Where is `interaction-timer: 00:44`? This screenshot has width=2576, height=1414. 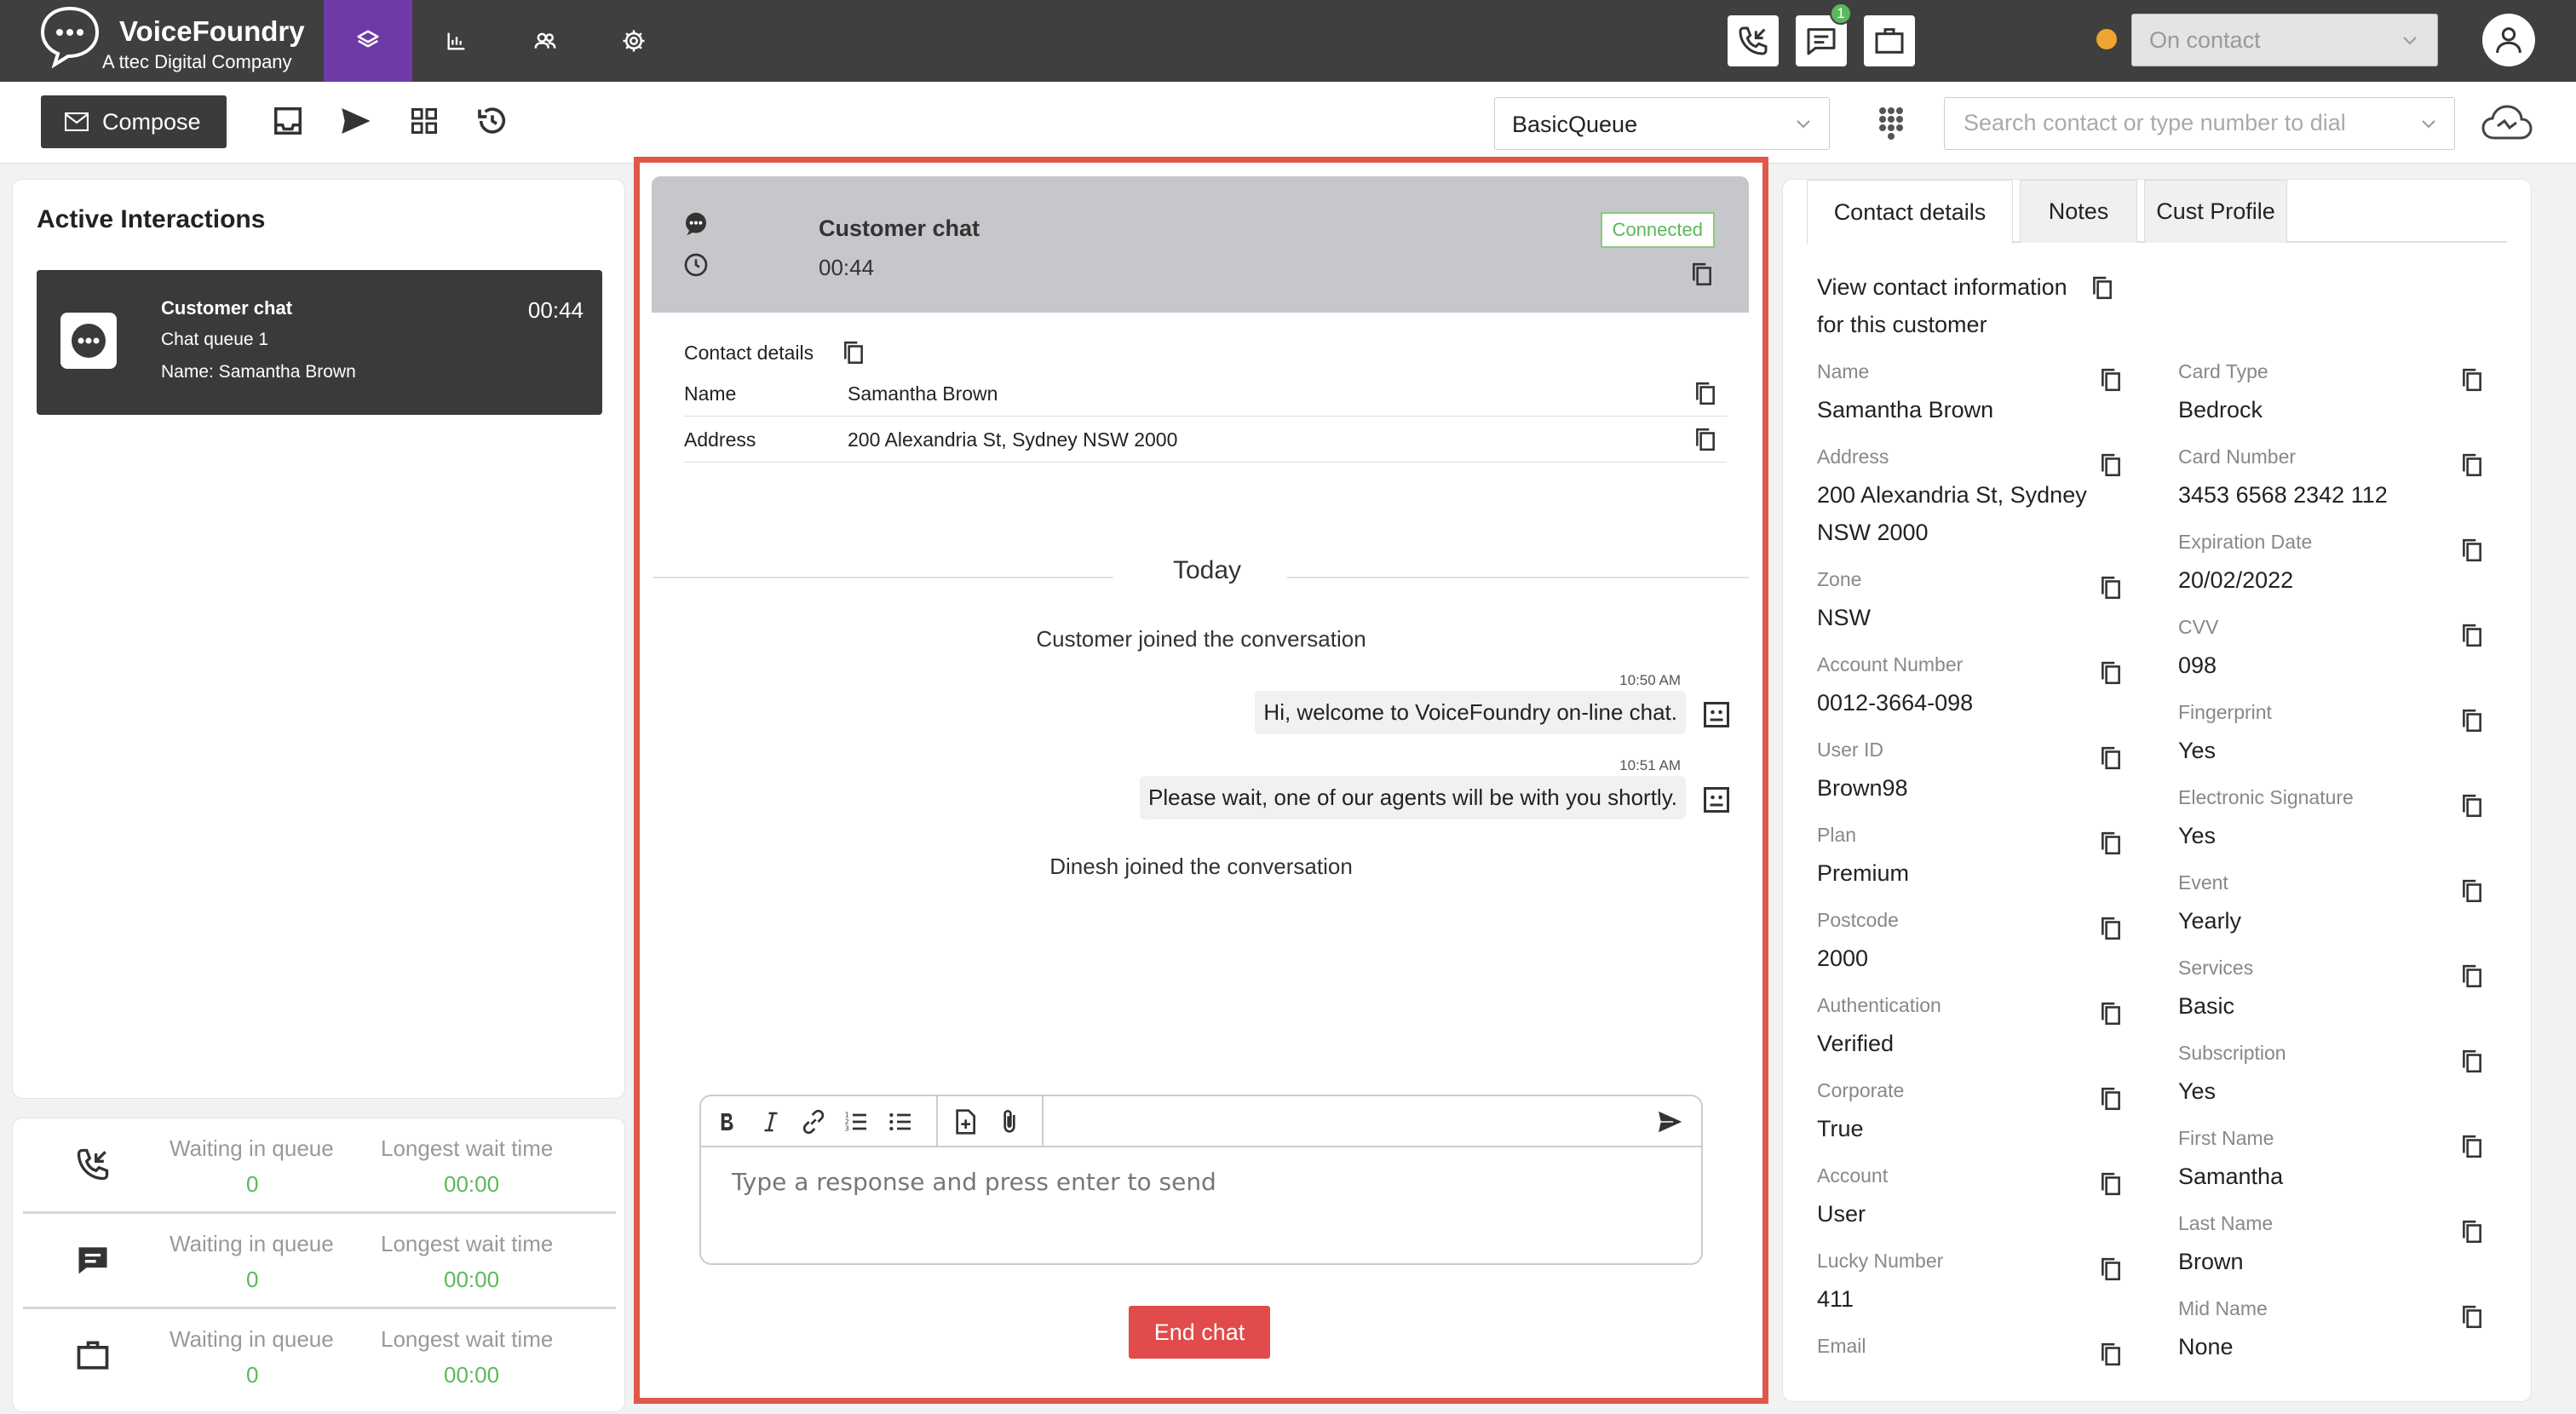
interaction-timer: 00:44 is located at coordinates (556, 310).